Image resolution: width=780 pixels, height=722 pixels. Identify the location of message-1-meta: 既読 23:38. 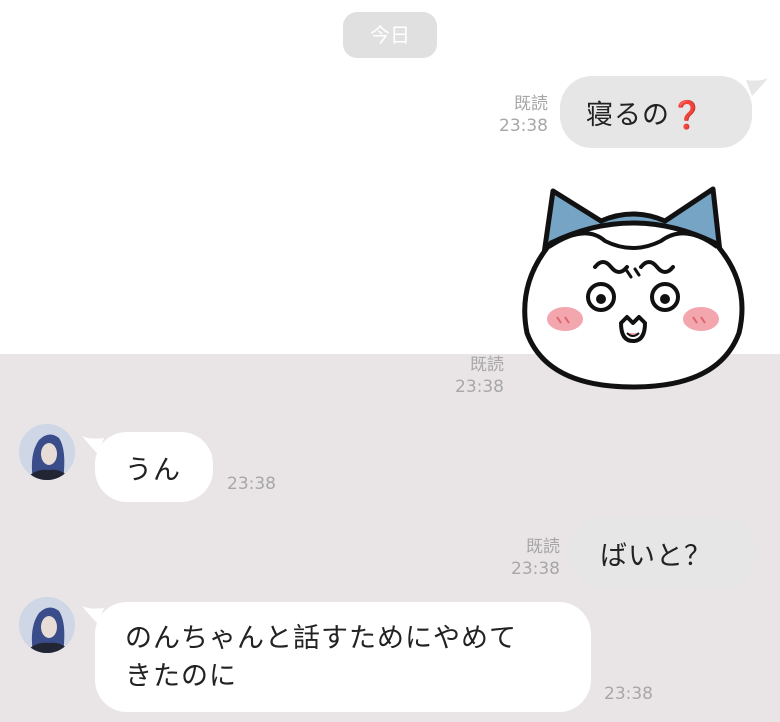
(520, 115).